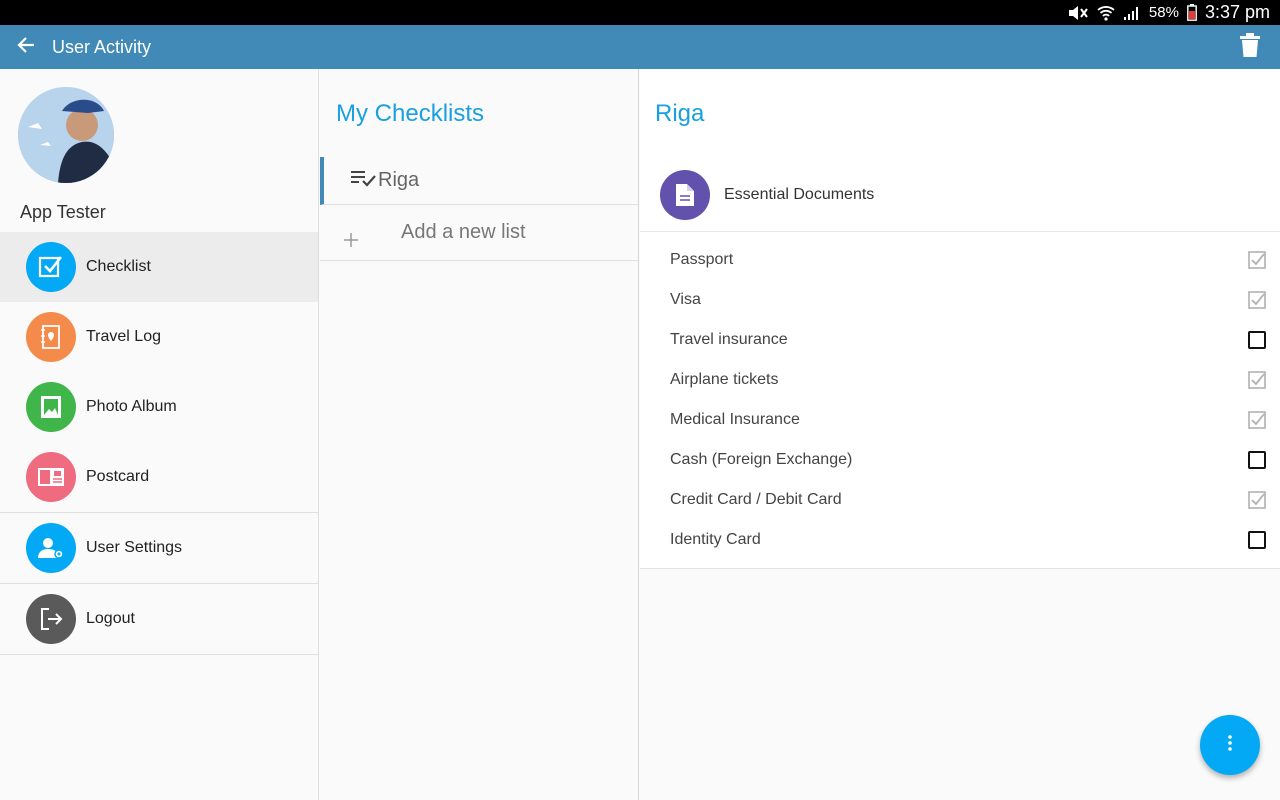 This screenshot has height=800, width=1280. What do you see at coordinates (131, 406) in the screenshot?
I see `menu-label: Photo Album` at bounding box center [131, 406].